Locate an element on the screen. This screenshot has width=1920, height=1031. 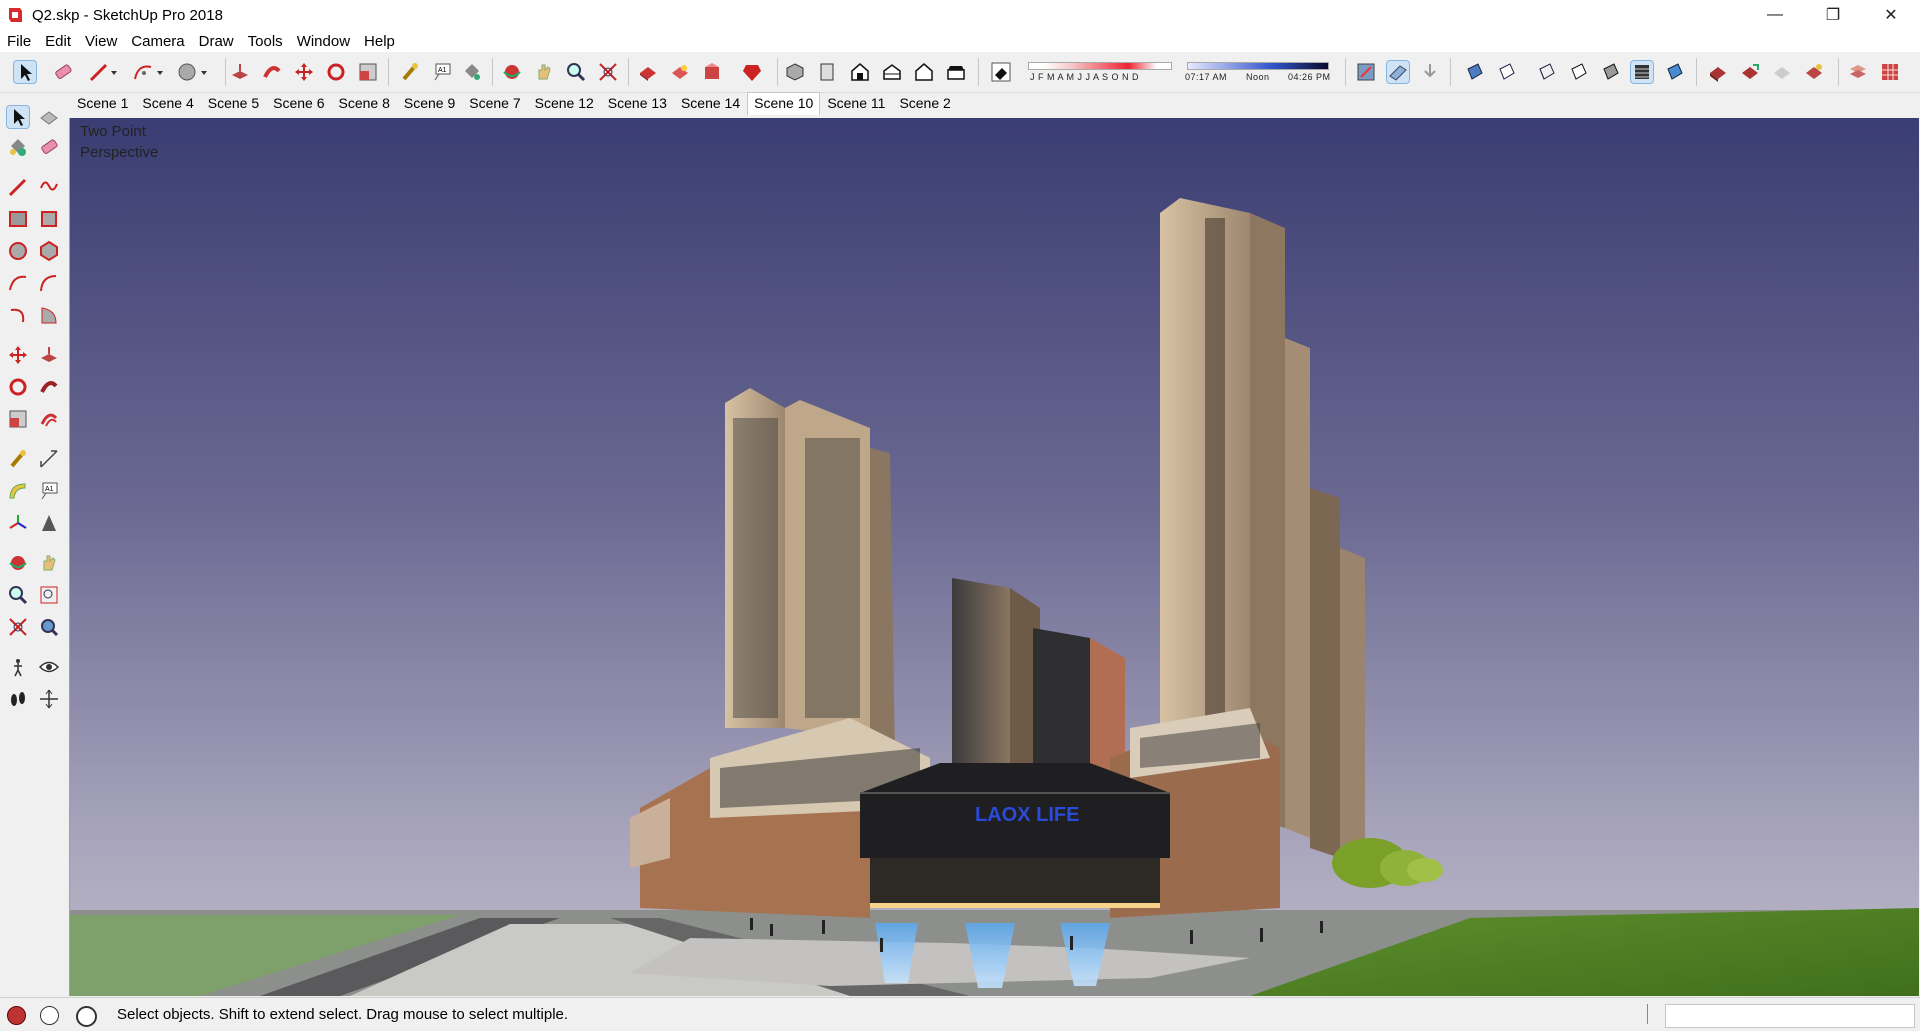
shapes-tool-icon is located at coordinates (187, 72).